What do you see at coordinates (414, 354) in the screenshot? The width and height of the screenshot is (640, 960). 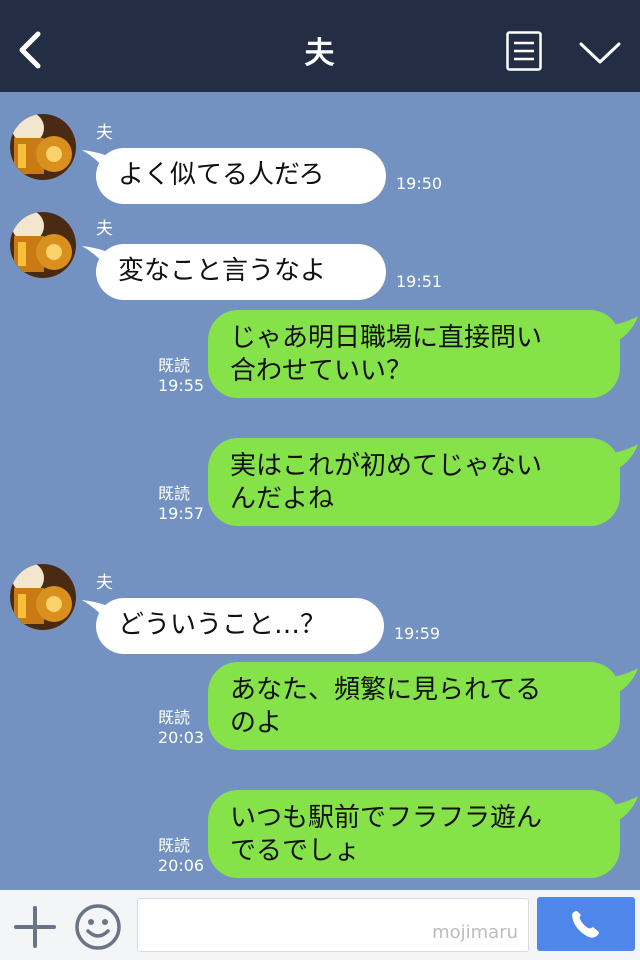 I see `message-bubble: じゃあ明日職場に直接問い 合わせていい？` at bounding box center [414, 354].